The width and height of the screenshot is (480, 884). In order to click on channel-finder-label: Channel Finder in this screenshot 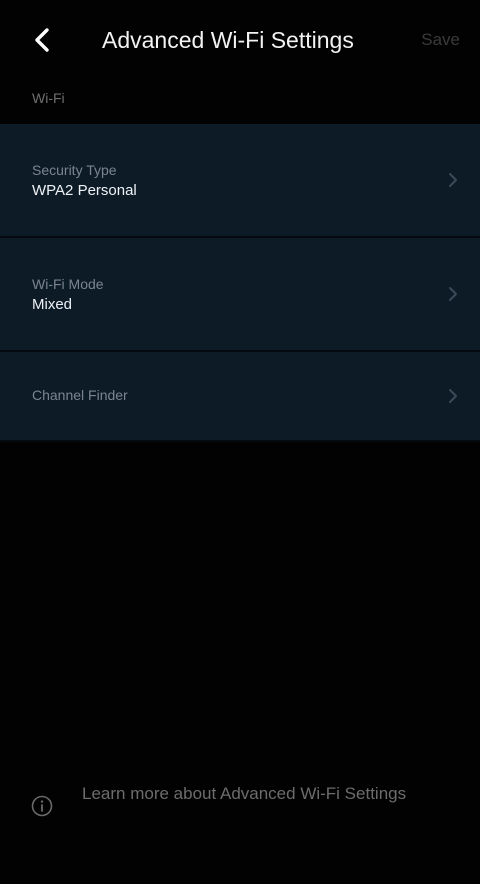, I will do `click(80, 395)`.